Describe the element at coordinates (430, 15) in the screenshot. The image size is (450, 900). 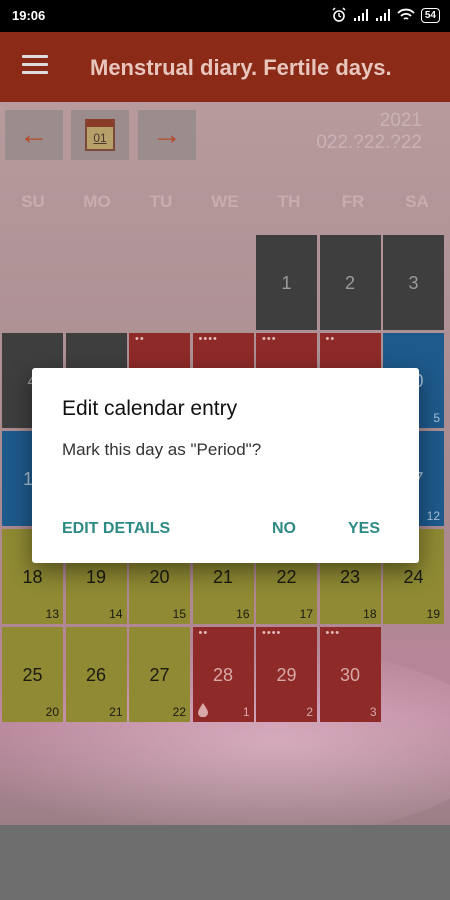
I see `battery-icon: 54` at that location.